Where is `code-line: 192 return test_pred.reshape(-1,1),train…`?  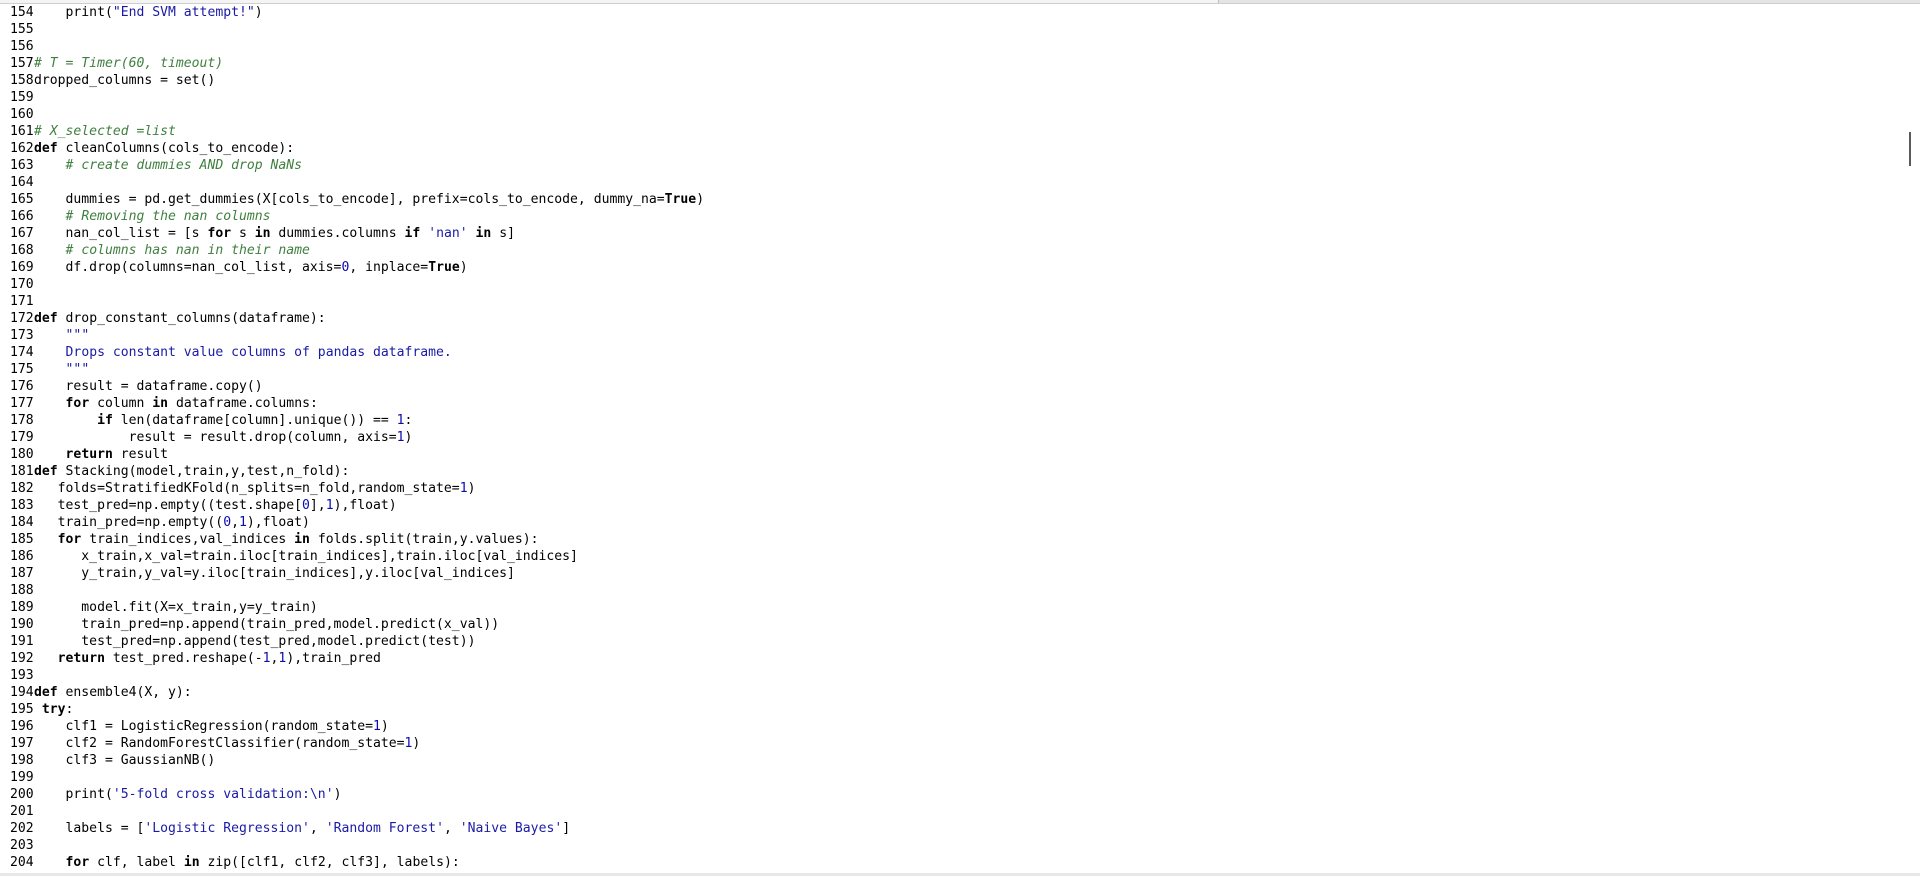 code-line: 192 return test_pred.reshape(-1,1),train… is located at coordinates (950, 658).